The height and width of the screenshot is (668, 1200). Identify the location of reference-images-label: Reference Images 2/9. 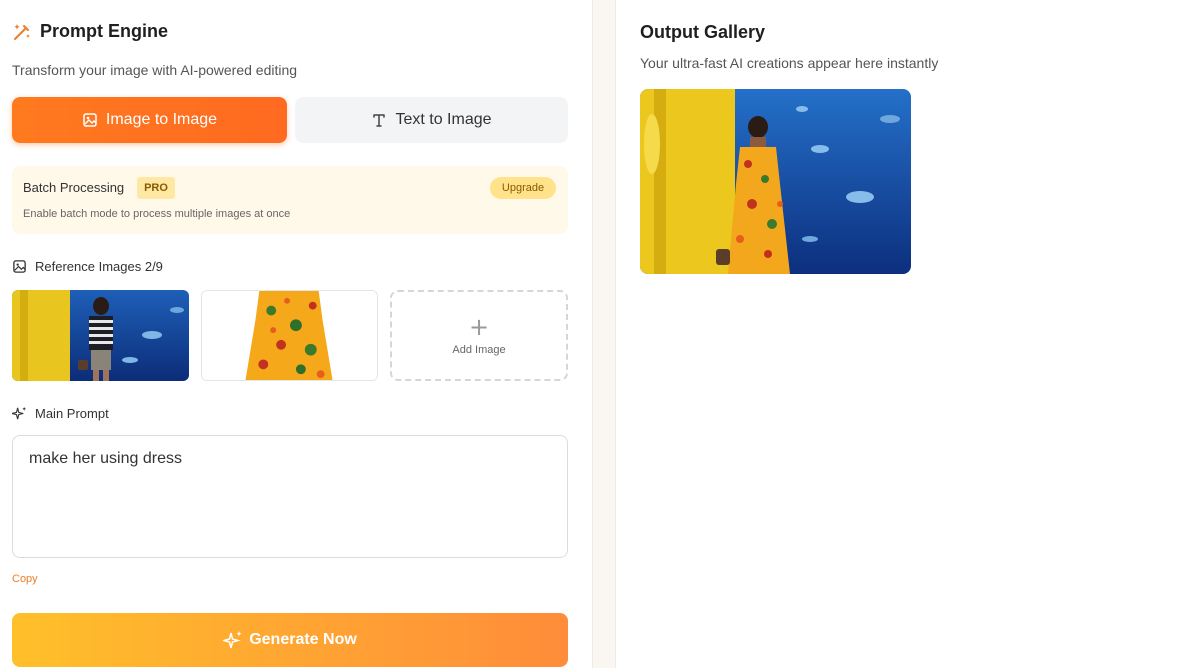
(87, 266).